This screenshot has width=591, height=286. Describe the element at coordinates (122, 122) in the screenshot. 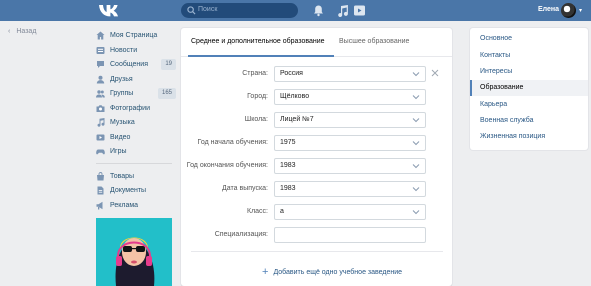

I see `nav-label: Музыка` at that location.